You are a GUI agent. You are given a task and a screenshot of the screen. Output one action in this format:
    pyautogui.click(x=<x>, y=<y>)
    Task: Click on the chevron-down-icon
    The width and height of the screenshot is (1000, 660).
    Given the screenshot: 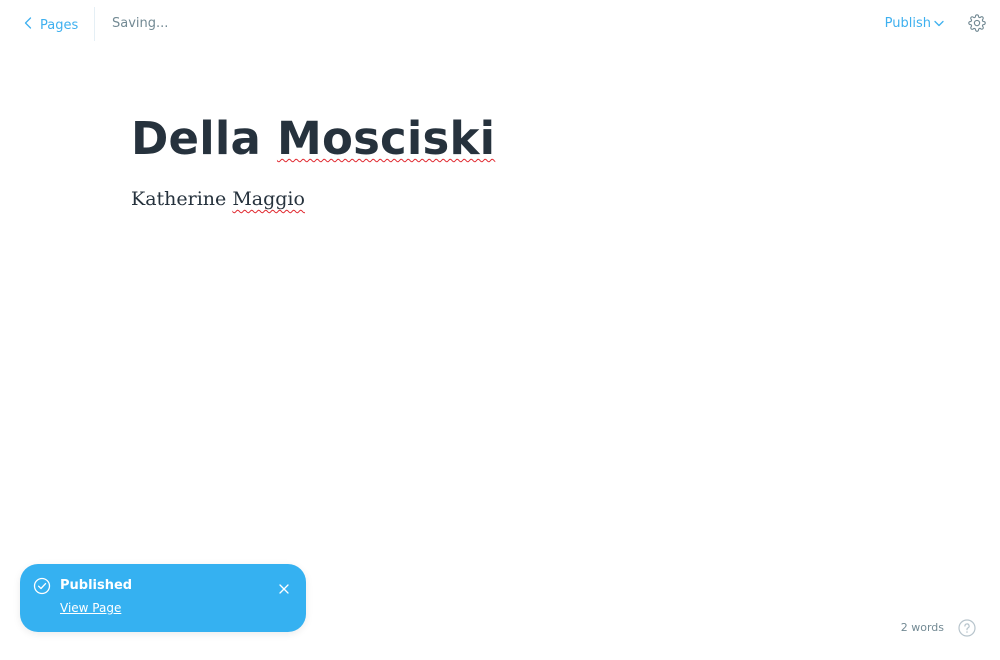 What is the action you would take?
    pyautogui.click(x=937, y=23)
    